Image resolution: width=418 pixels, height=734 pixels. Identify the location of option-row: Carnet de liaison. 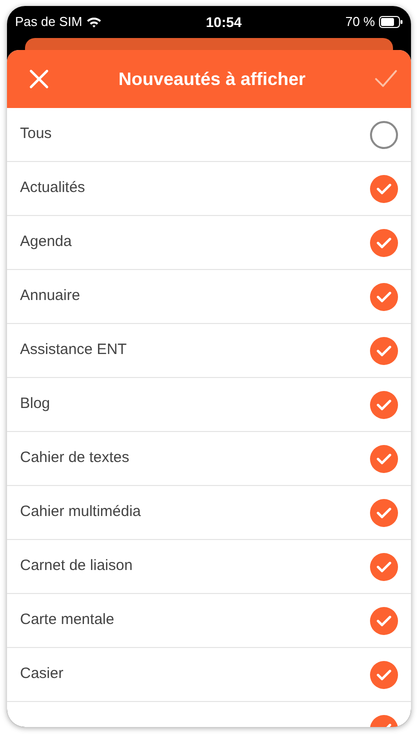
(209, 567).